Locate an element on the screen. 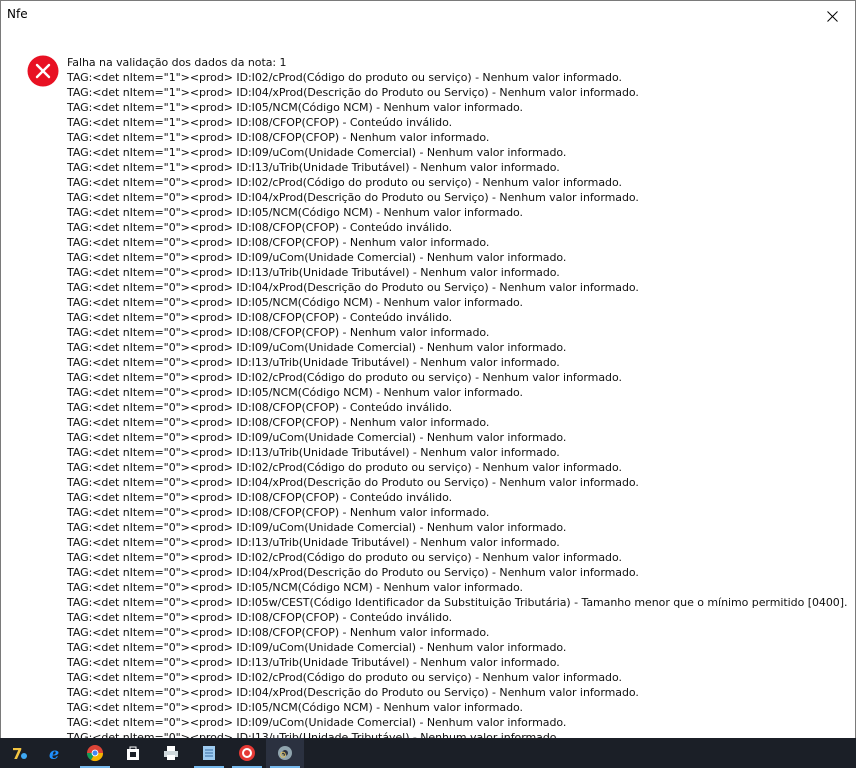 The height and width of the screenshot is (768, 856). chrome-browser-icon is located at coordinates (95, 753).